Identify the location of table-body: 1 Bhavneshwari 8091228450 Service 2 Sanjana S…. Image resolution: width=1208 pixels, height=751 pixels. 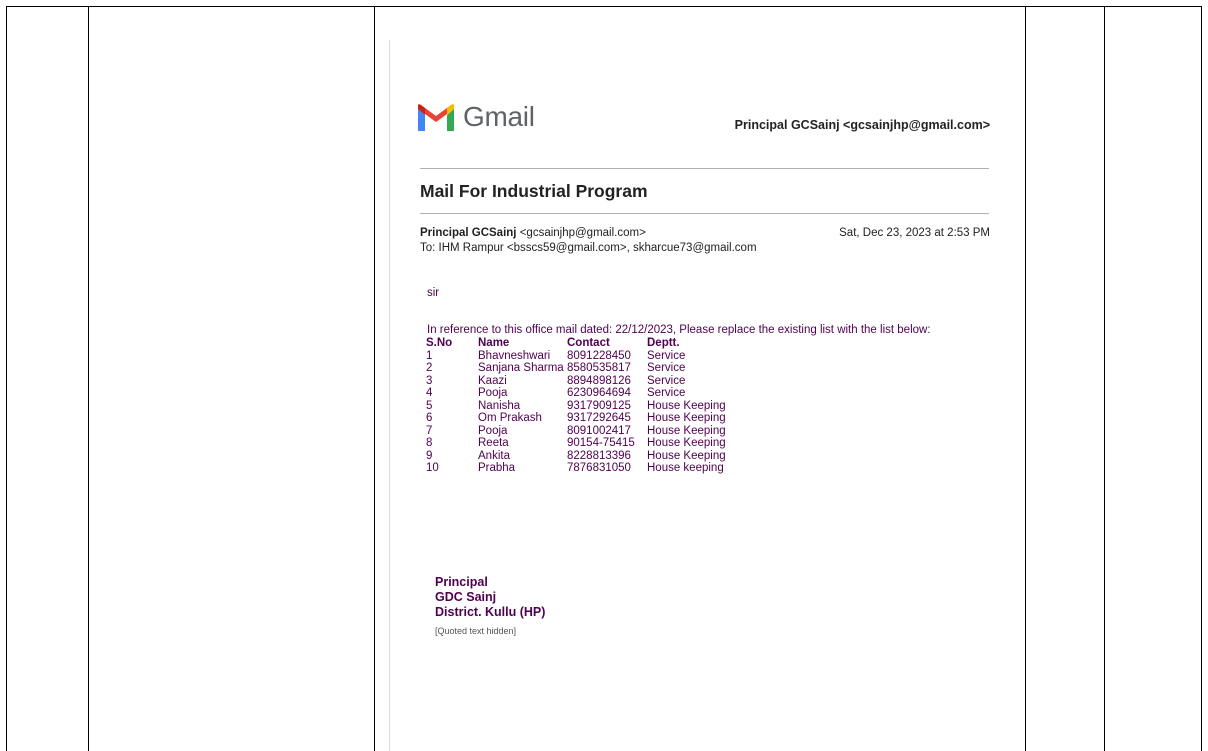
(576, 412).